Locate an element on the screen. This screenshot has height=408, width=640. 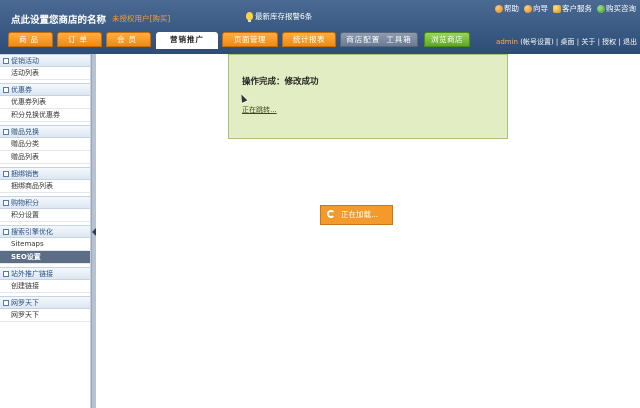
purchase-consult-icon is located at coordinates (601, 8).